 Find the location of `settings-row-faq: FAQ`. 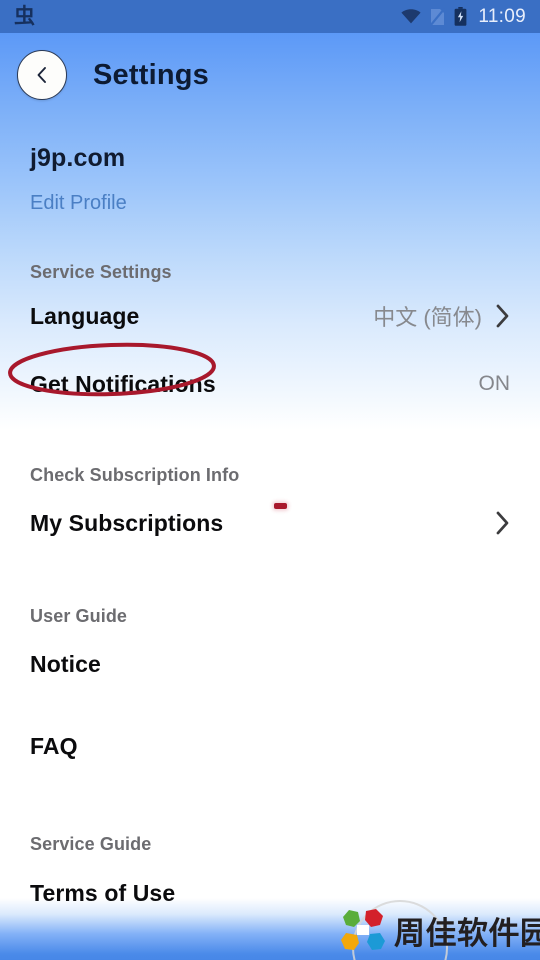

settings-row-faq: FAQ is located at coordinates (270, 746).